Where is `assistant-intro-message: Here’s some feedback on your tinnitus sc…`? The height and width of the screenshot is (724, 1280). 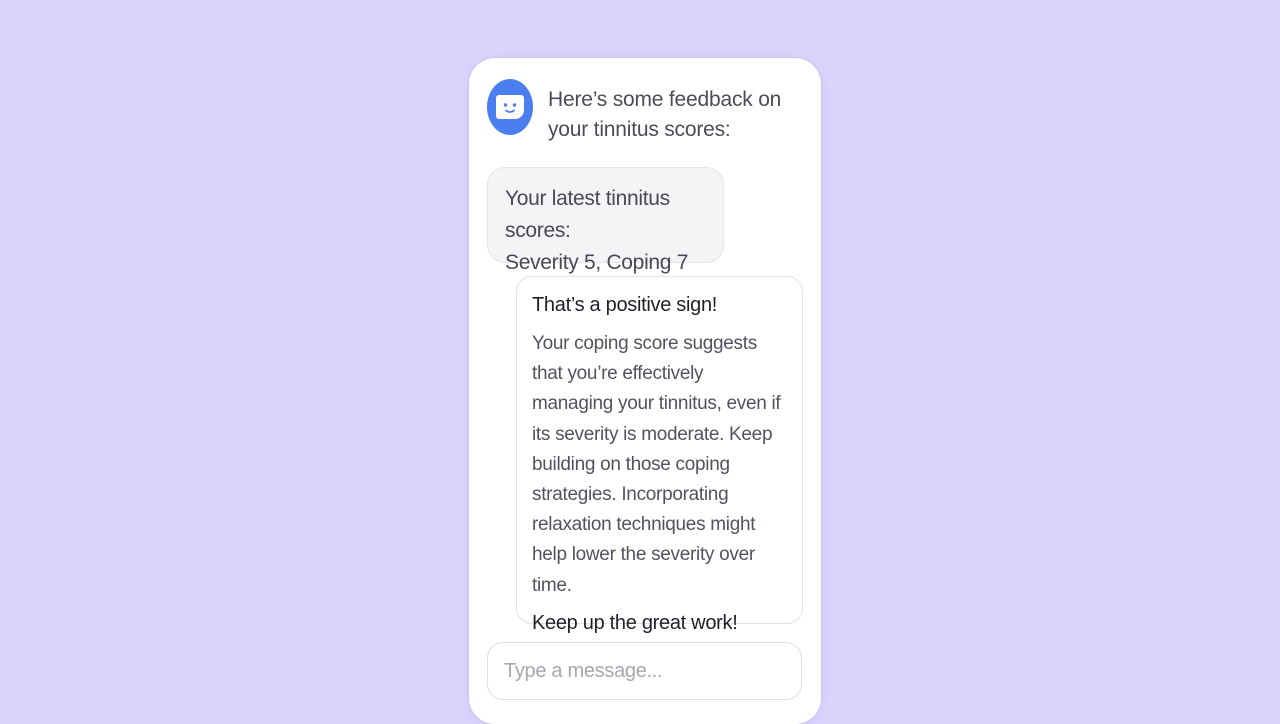 assistant-intro-message: Here’s some feedback on your tinnitus sc… is located at coordinates (665, 114).